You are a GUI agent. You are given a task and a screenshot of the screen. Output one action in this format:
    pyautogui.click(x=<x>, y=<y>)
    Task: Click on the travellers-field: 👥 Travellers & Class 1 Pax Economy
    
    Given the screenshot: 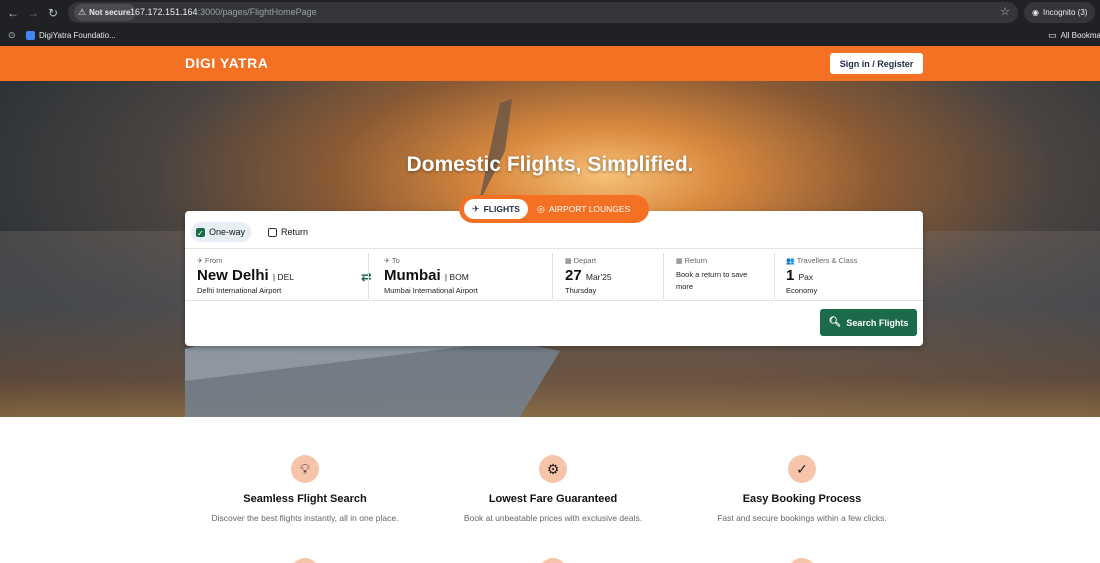 What is the action you would take?
    pyautogui.click(x=841, y=277)
    